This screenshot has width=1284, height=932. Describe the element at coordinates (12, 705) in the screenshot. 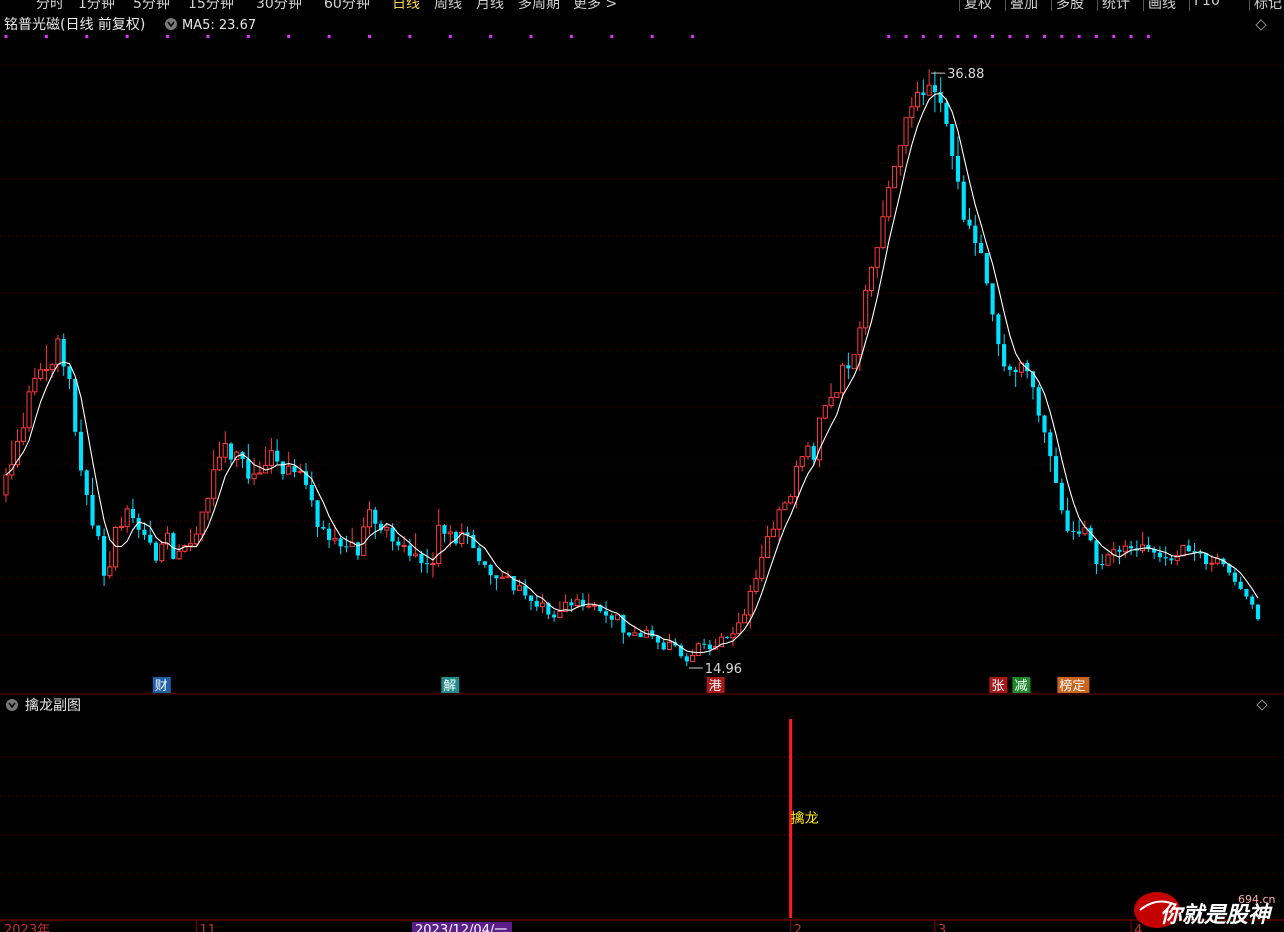

I see `subchart-toggle-icon` at that location.